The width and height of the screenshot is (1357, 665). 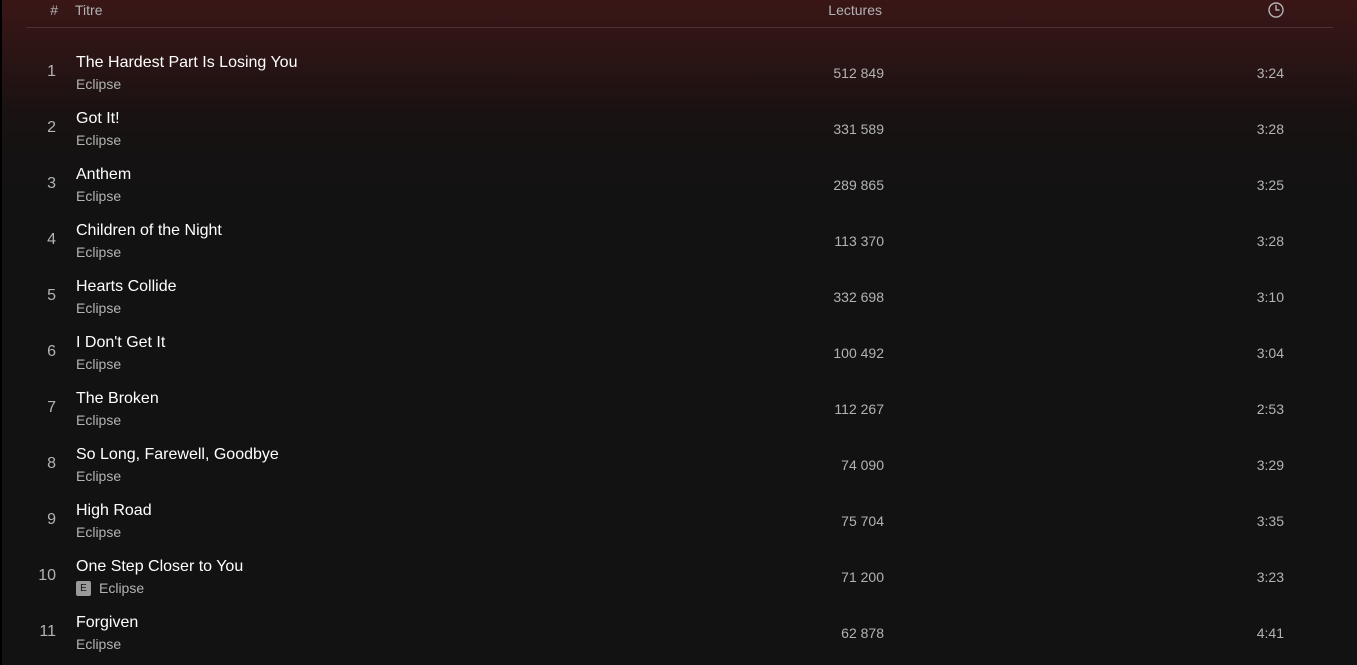 I want to click on track-plays: 289 865, so click(x=858, y=185).